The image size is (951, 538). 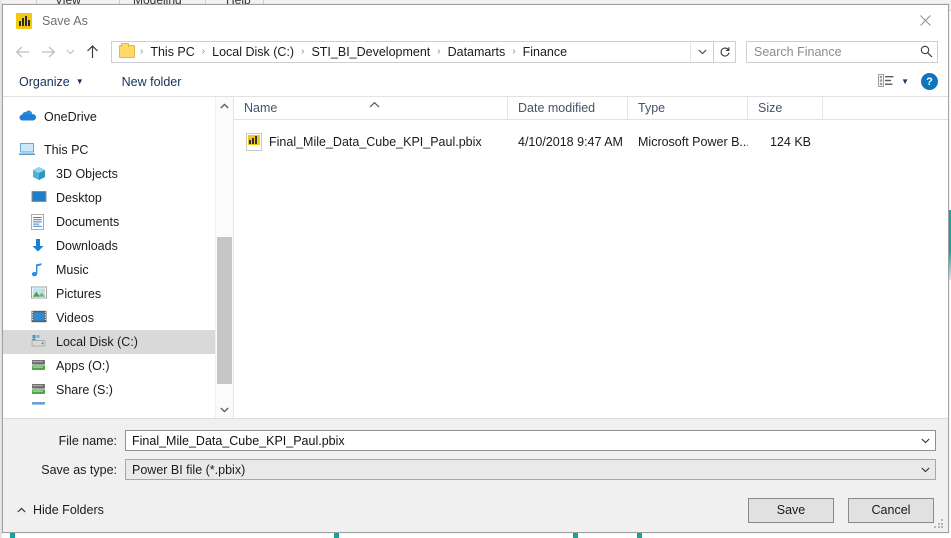 I want to click on caret-up-icon, so click(x=374, y=107).